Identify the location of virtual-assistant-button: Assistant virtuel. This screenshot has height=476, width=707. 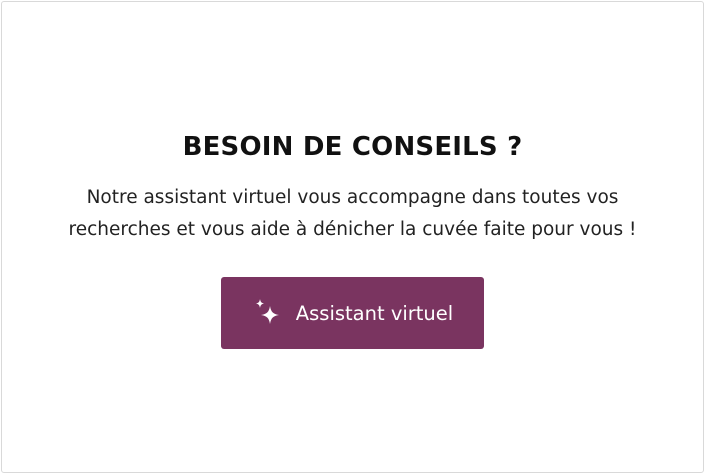
(352, 313).